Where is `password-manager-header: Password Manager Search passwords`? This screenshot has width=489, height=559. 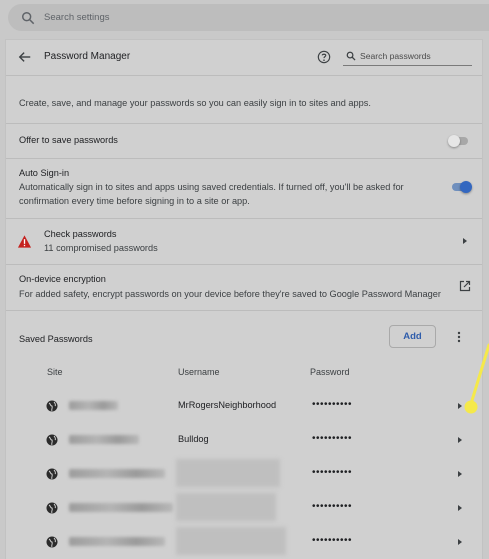 password-manager-header: Password Manager Search passwords is located at coordinates (244, 58).